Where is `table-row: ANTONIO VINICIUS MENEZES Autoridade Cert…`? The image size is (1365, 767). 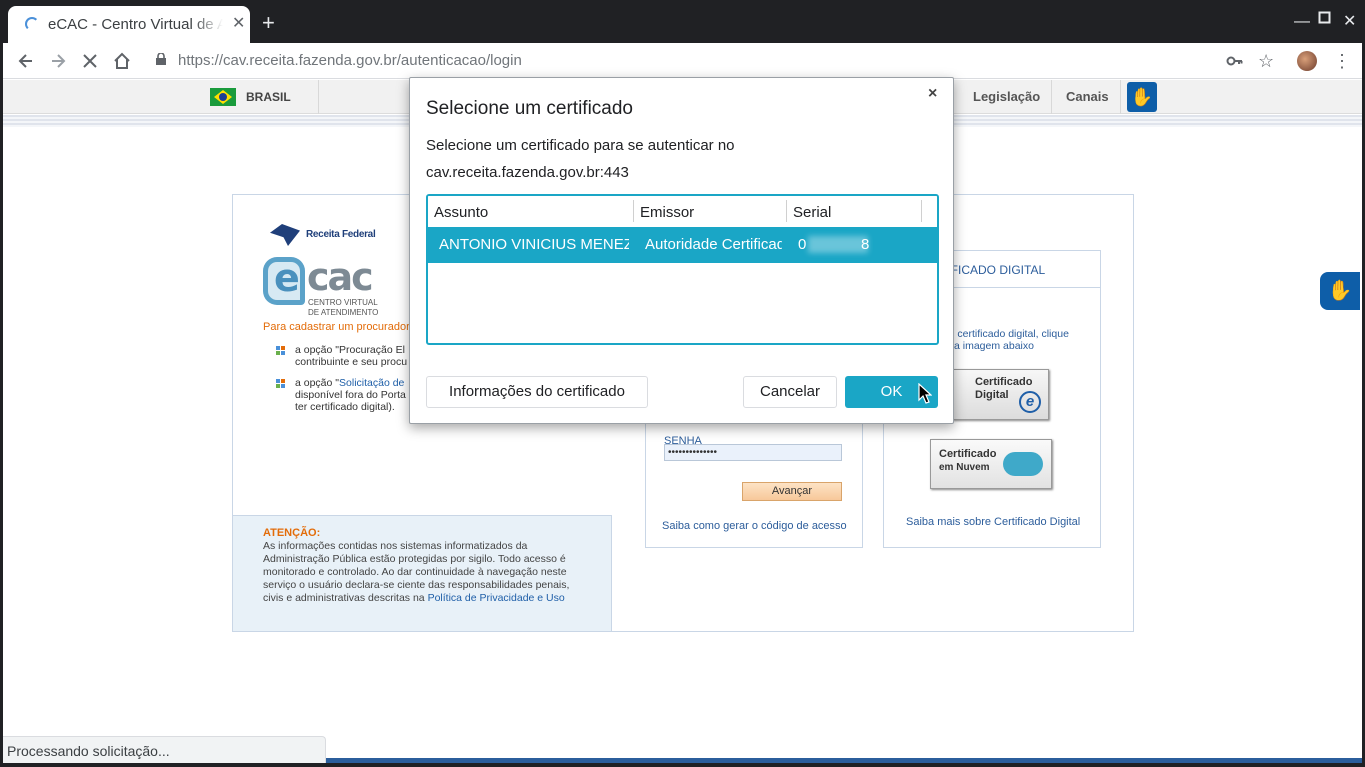
table-row: ANTONIO VINICIUS MENEZES Autoridade Cert… is located at coordinates (682, 245).